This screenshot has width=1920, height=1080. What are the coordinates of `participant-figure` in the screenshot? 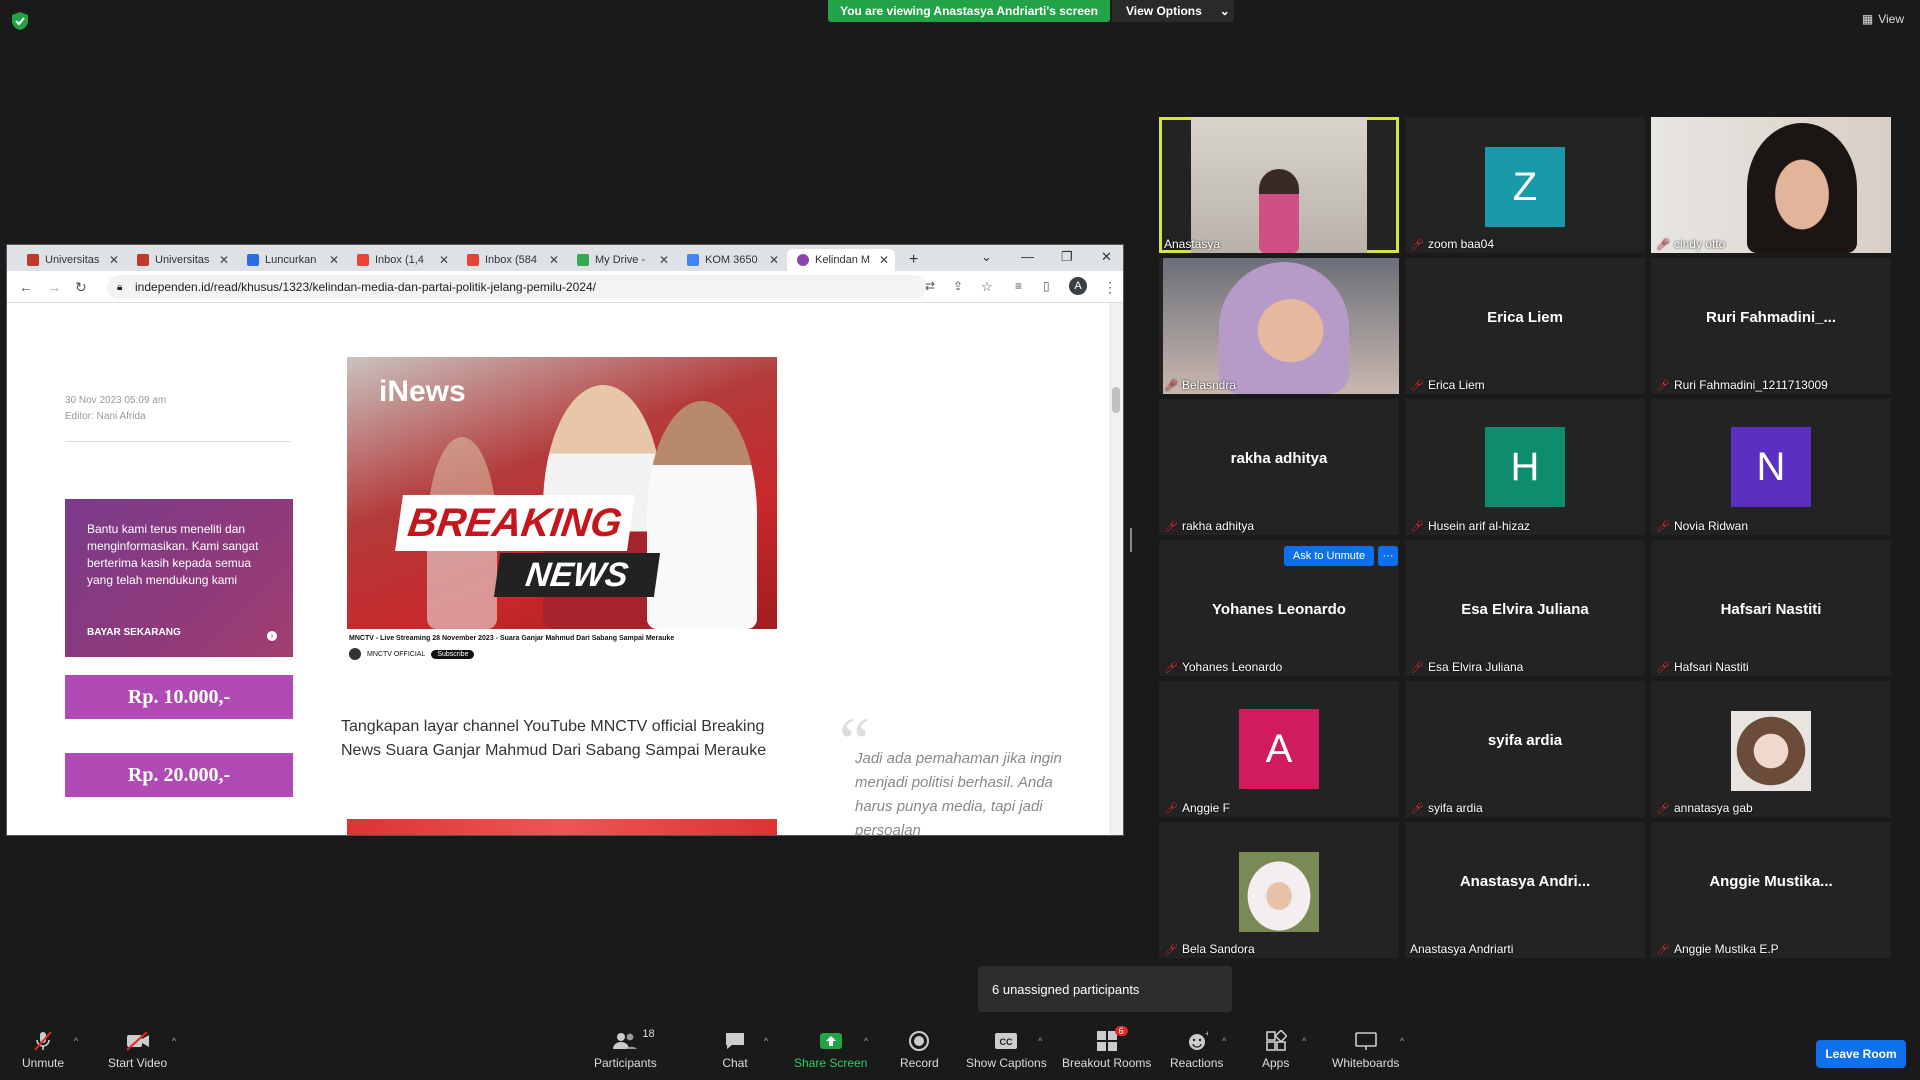 It's located at (1279, 211).